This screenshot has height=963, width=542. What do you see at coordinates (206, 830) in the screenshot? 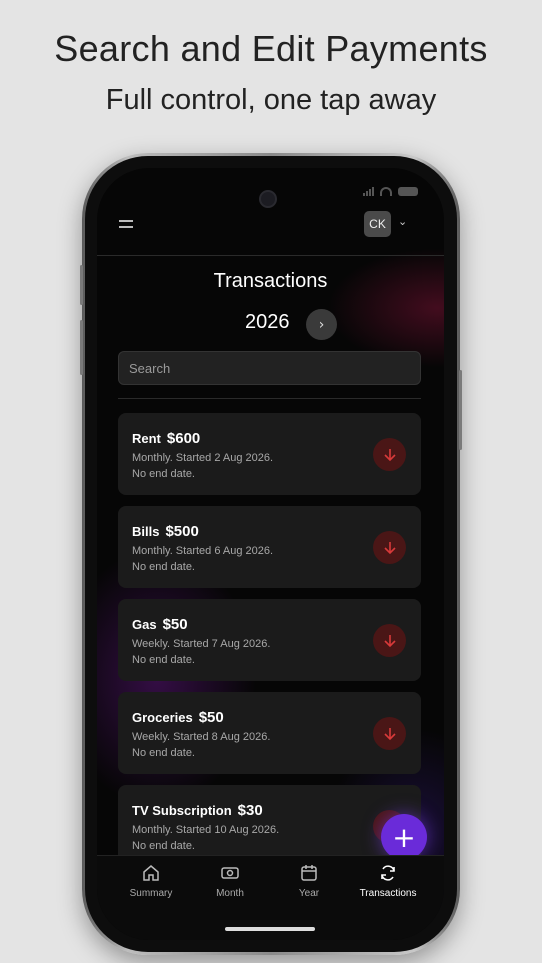
I see `transaction-schedule: Monthly. Started 10 Aug 2026.` at bounding box center [206, 830].